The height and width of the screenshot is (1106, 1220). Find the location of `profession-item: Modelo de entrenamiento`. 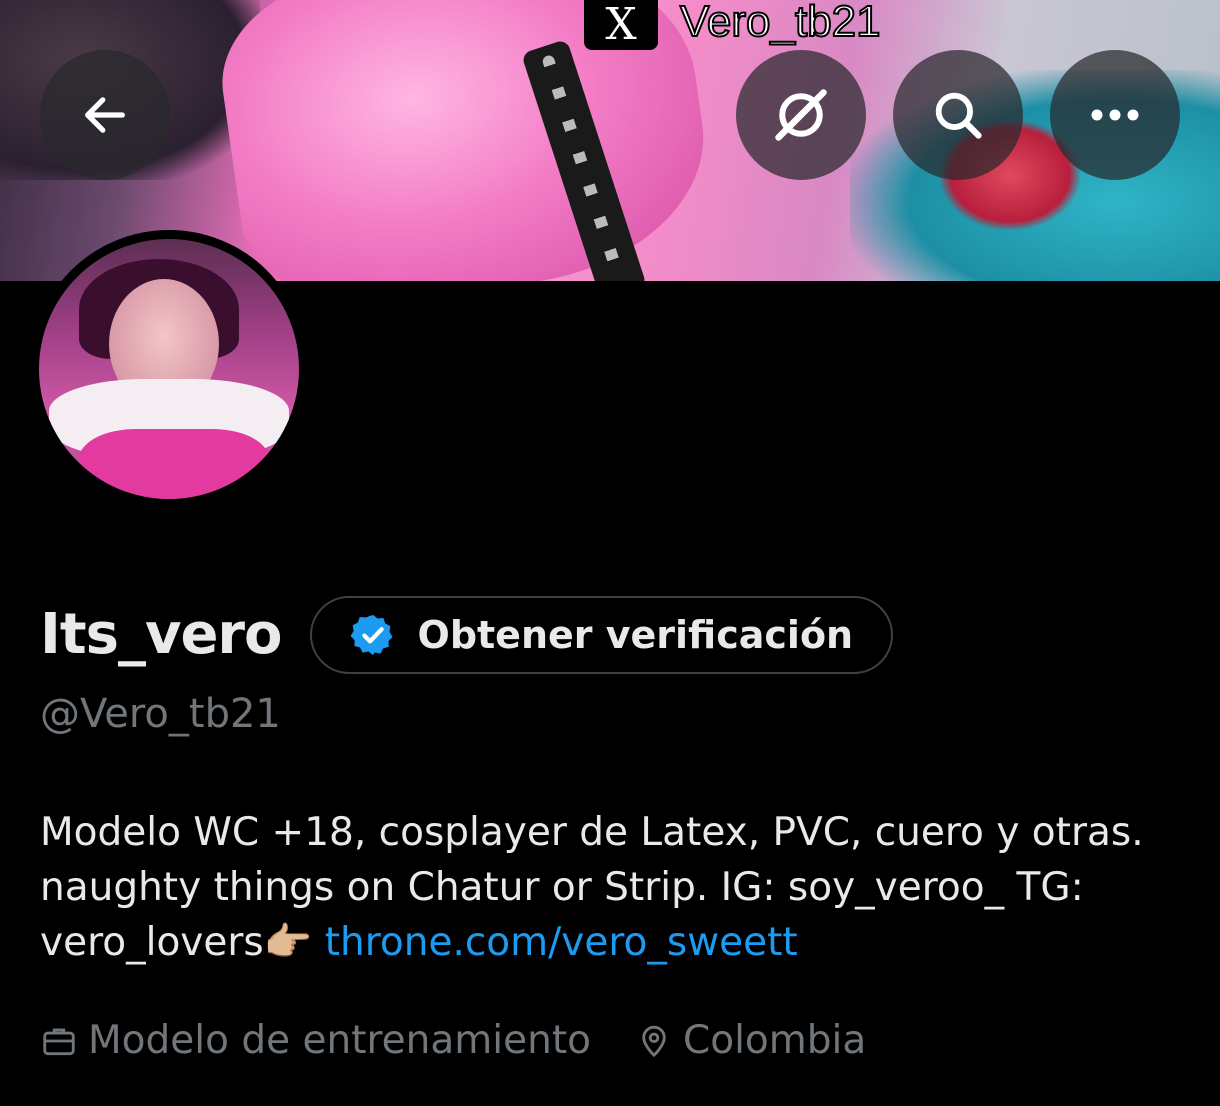

profession-item: Modelo de entrenamiento is located at coordinates (315, 1040).